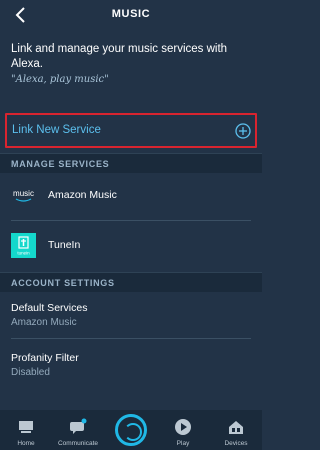 This screenshot has height=450, width=320. I want to click on nav-item-devices: Devices, so click(236, 430).